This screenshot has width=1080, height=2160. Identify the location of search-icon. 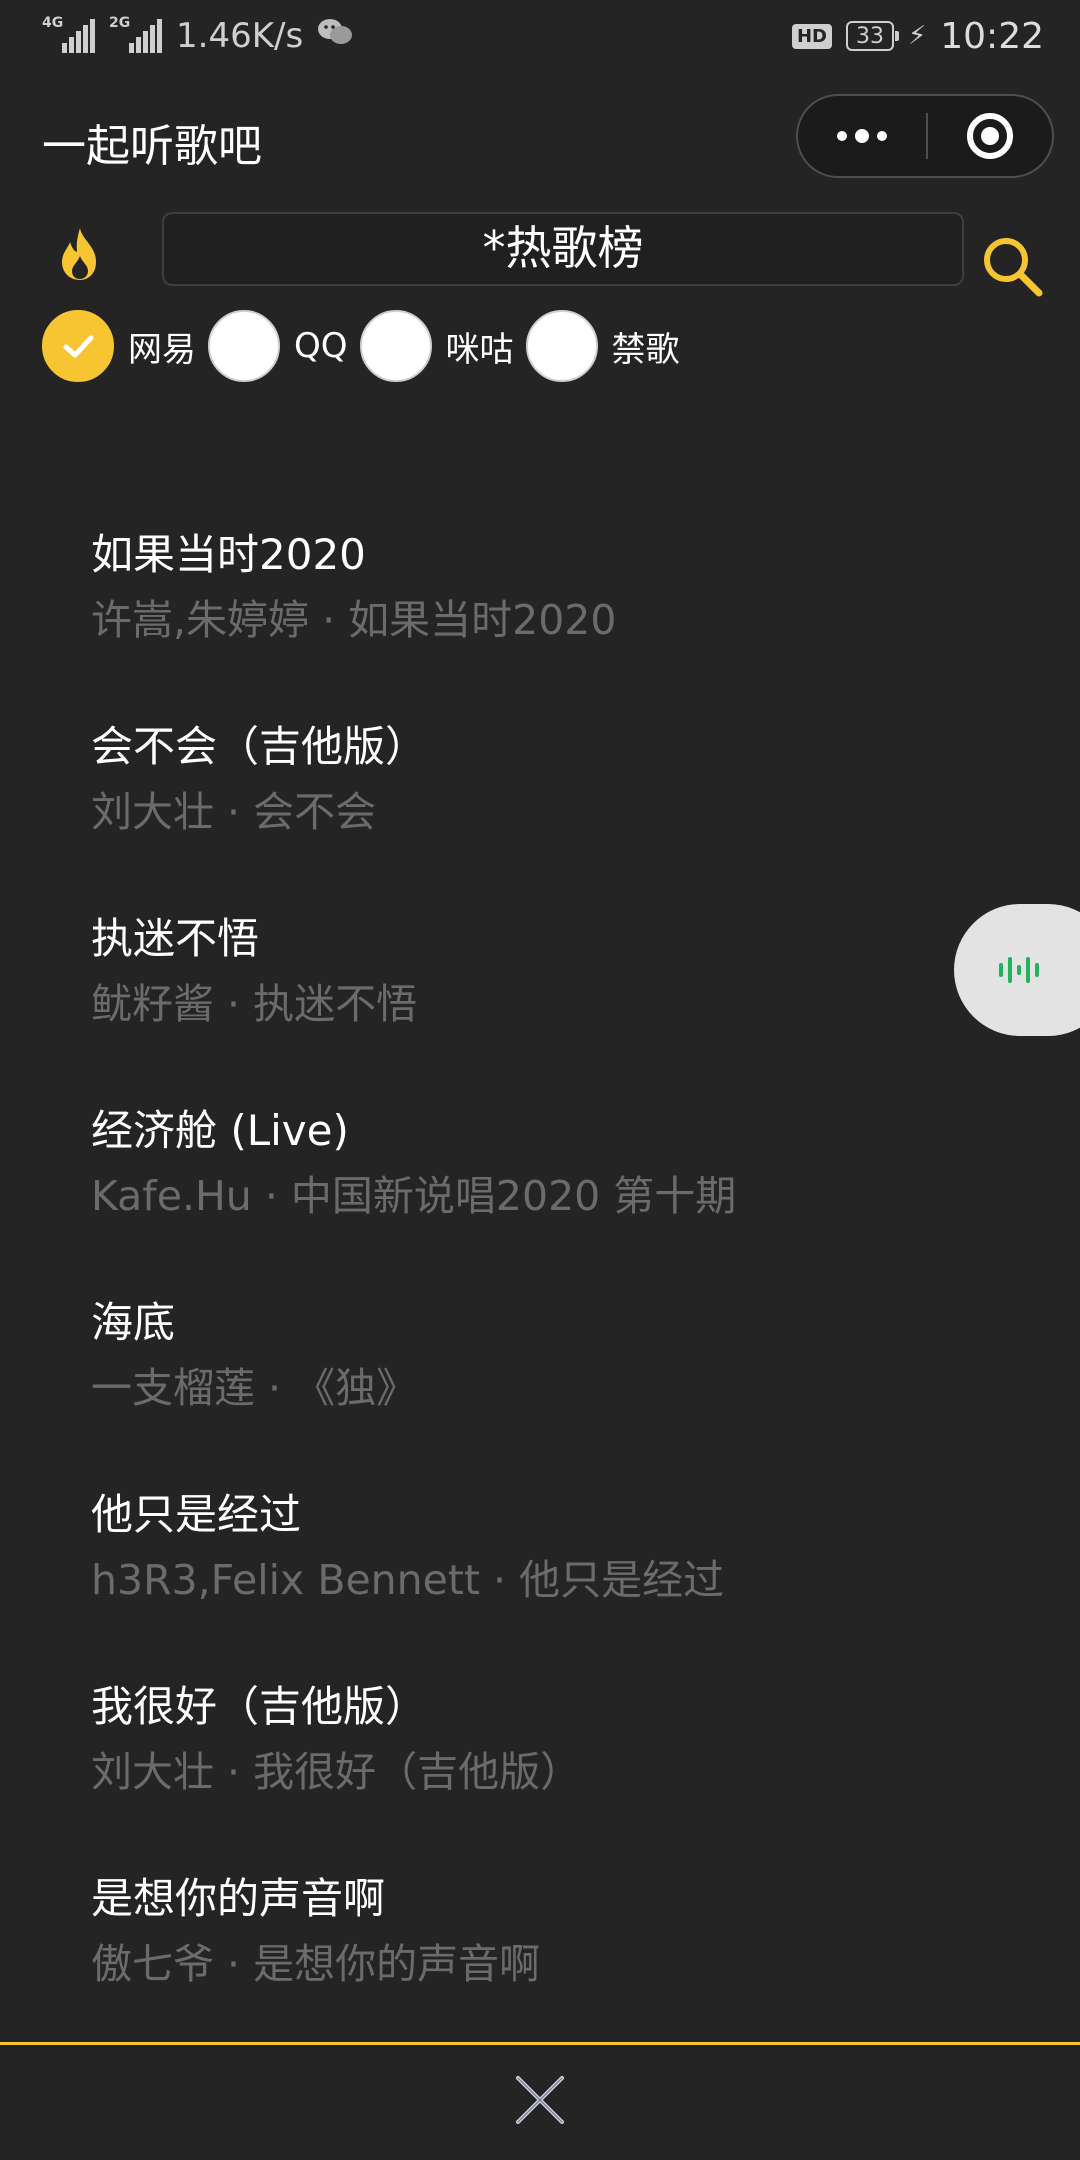
(1013, 267).